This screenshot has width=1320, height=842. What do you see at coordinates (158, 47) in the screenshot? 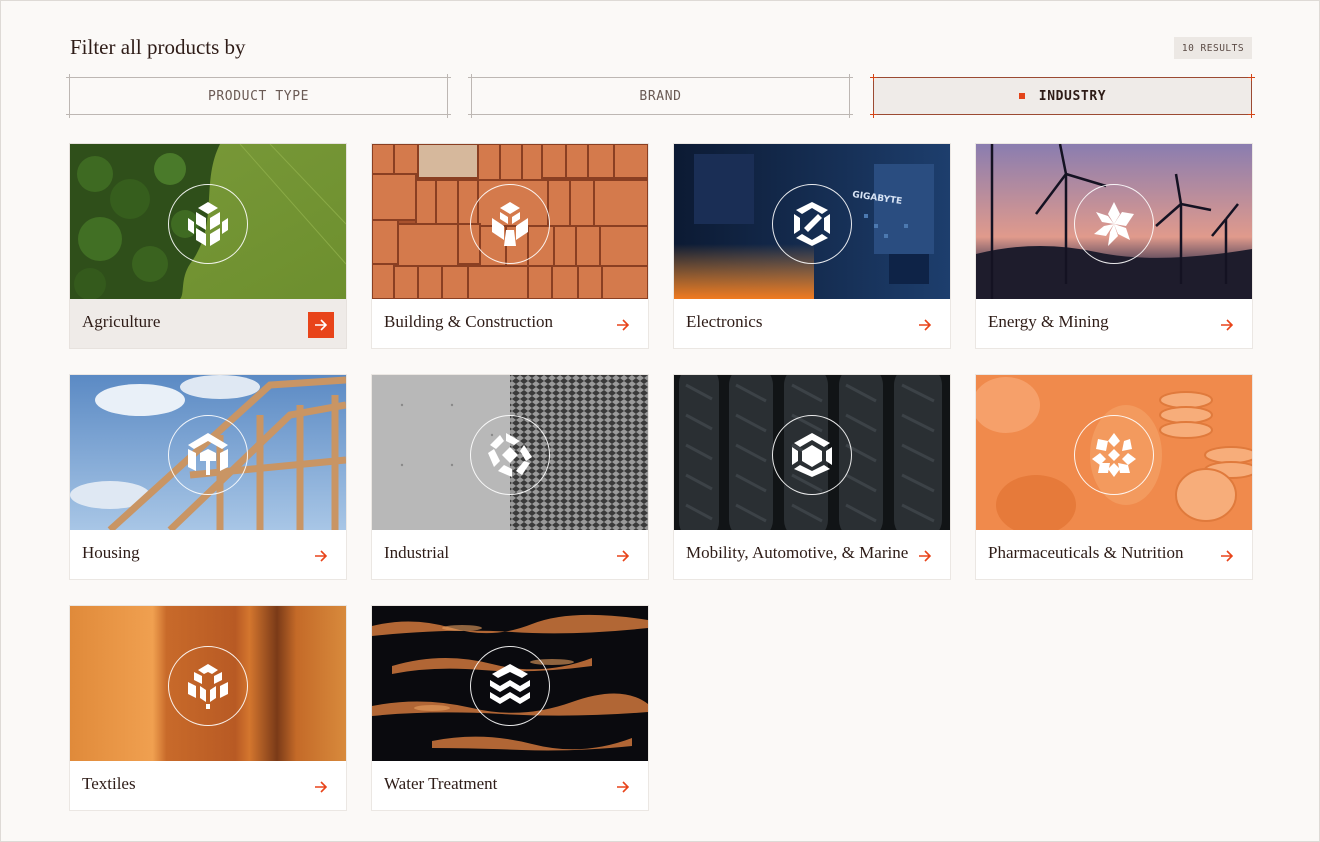
I see `page-title: Filter all products by` at bounding box center [158, 47].